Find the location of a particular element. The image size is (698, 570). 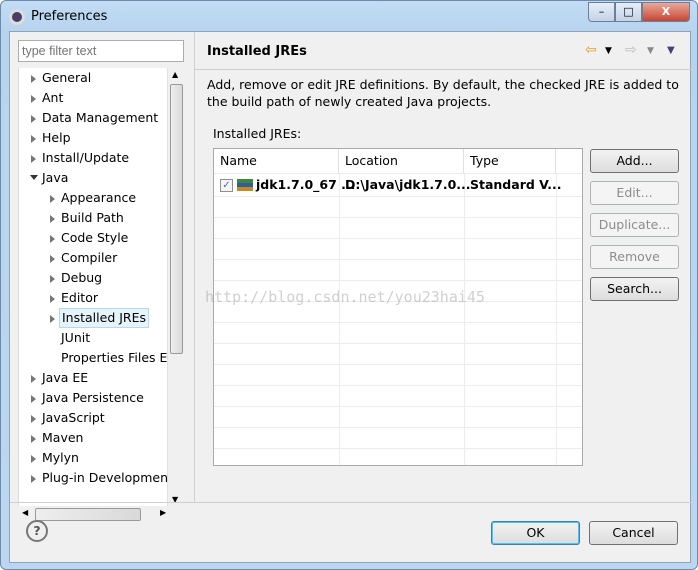

tree-item: JavaScript is located at coordinates (101, 418).